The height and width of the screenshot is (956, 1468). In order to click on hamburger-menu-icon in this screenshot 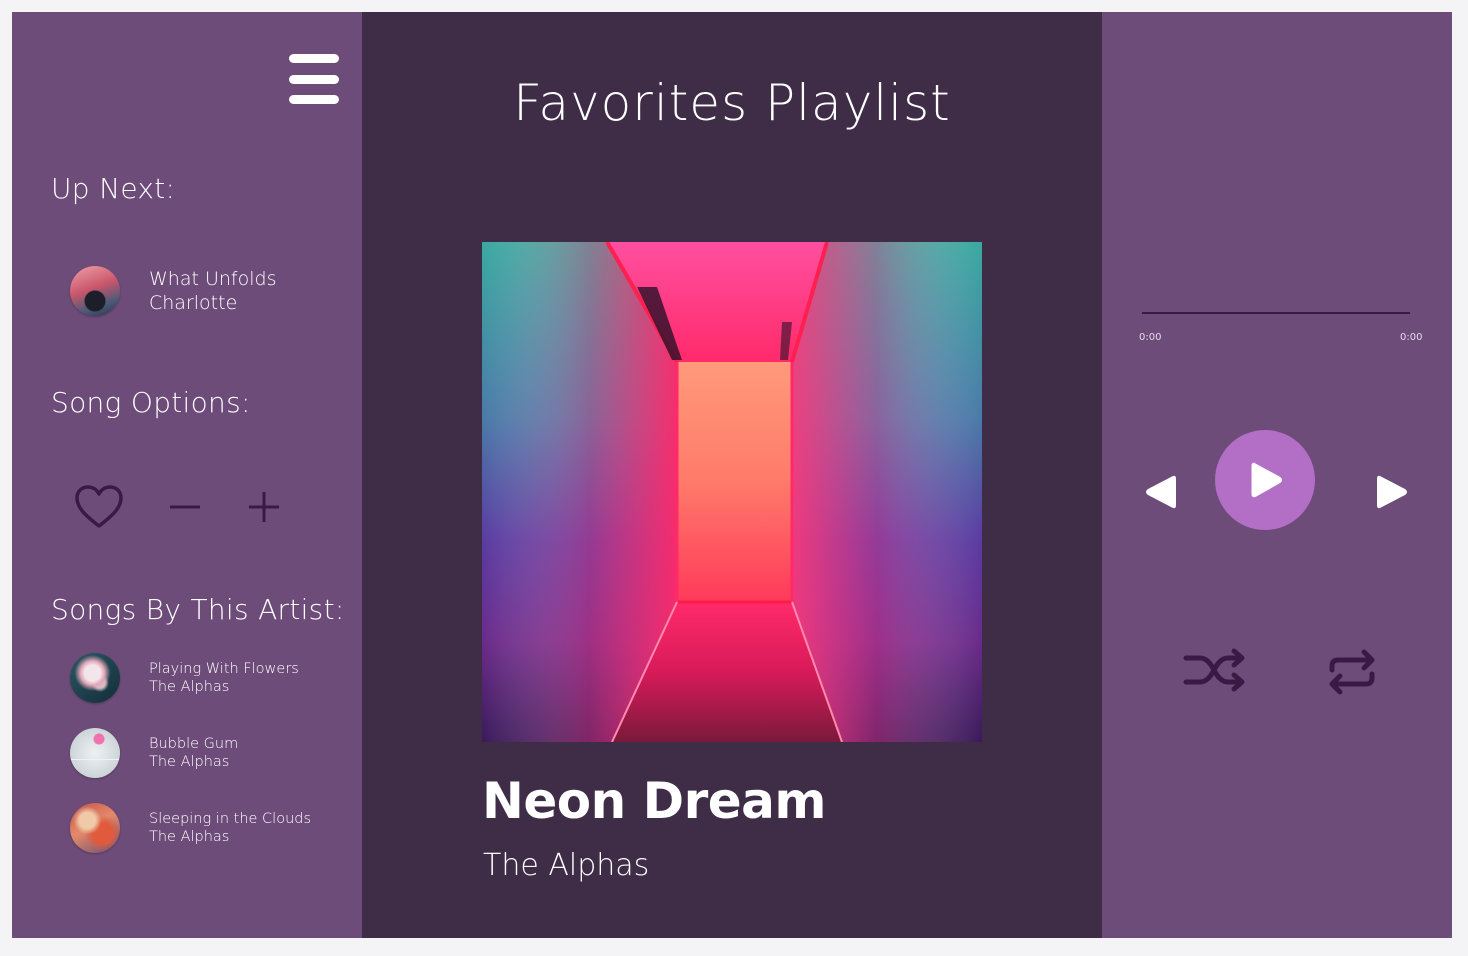, I will do `click(314, 79)`.